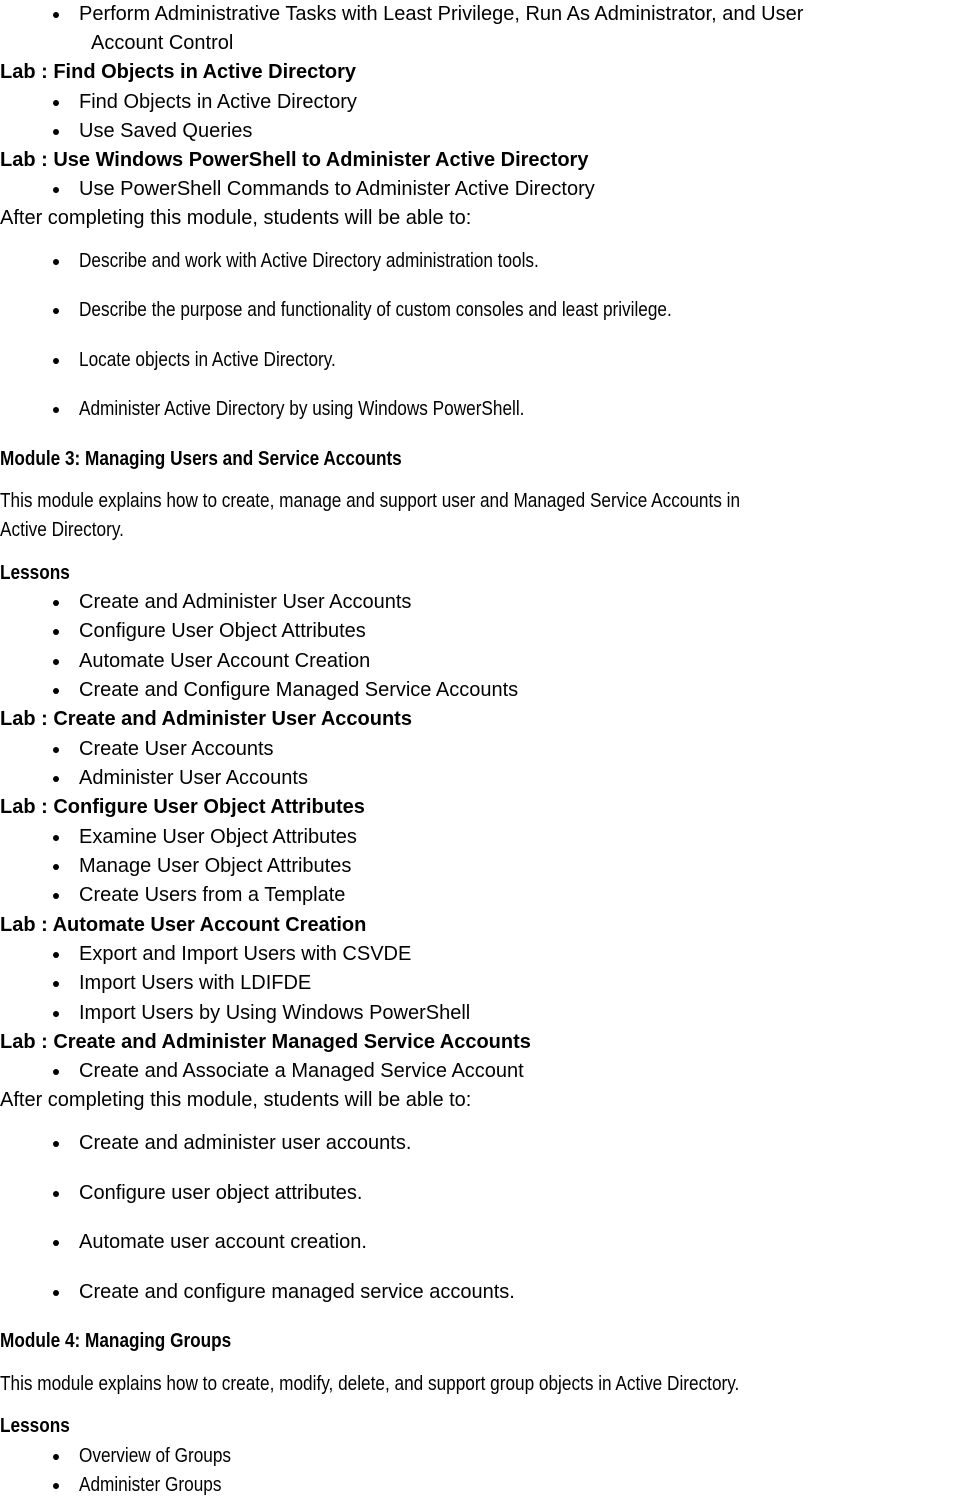 Image resolution: width=960 pixels, height=1497 pixels. What do you see at coordinates (62, 530) in the screenshot?
I see `module-description-continuation: Active Directory.` at bounding box center [62, 530].